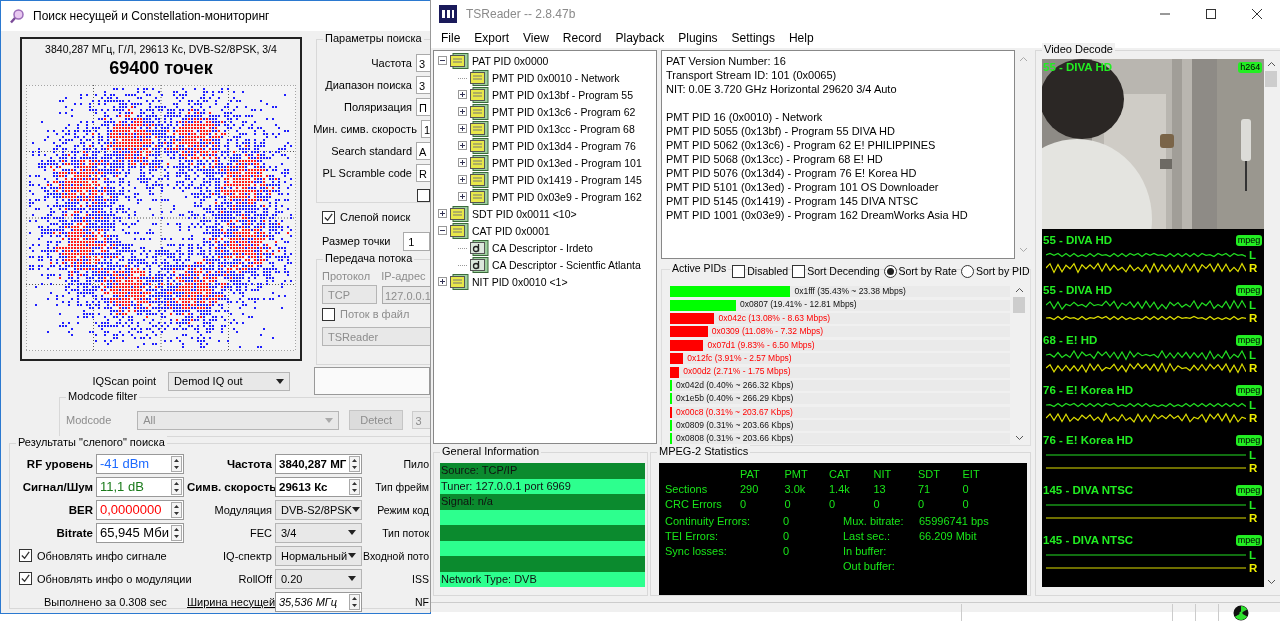  I want to click on field-label: Modcode, so click(89, 420).